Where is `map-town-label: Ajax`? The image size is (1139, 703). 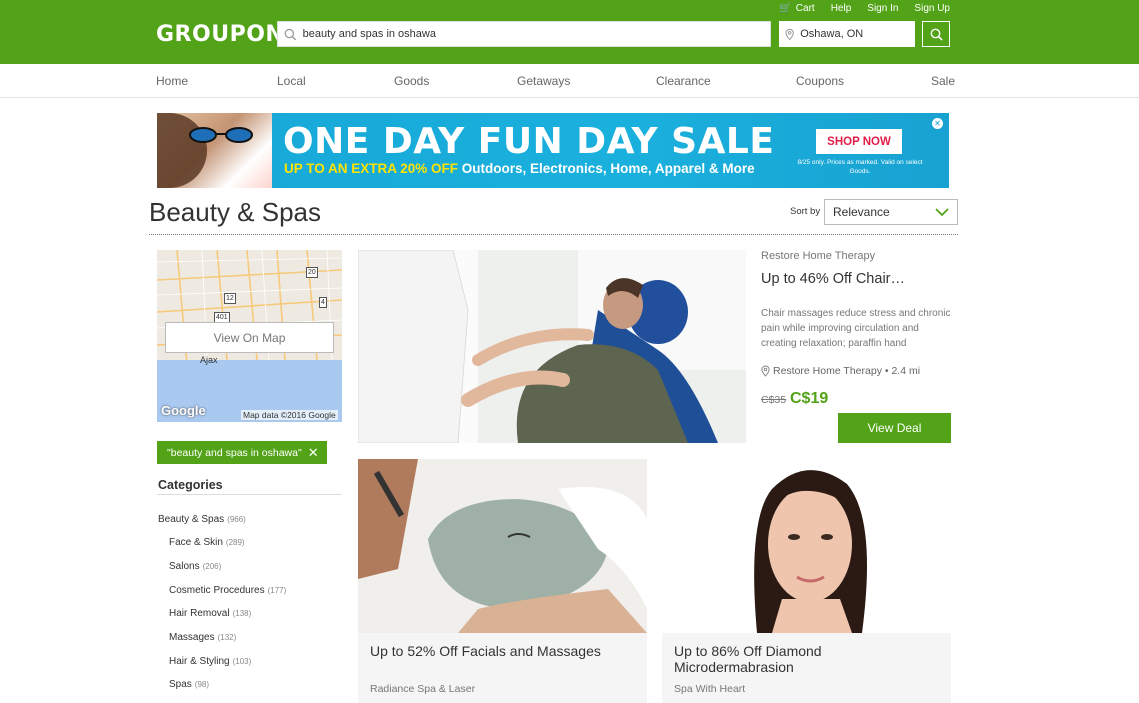 map-town-label: Ajax is located at coordinates (209, 360).